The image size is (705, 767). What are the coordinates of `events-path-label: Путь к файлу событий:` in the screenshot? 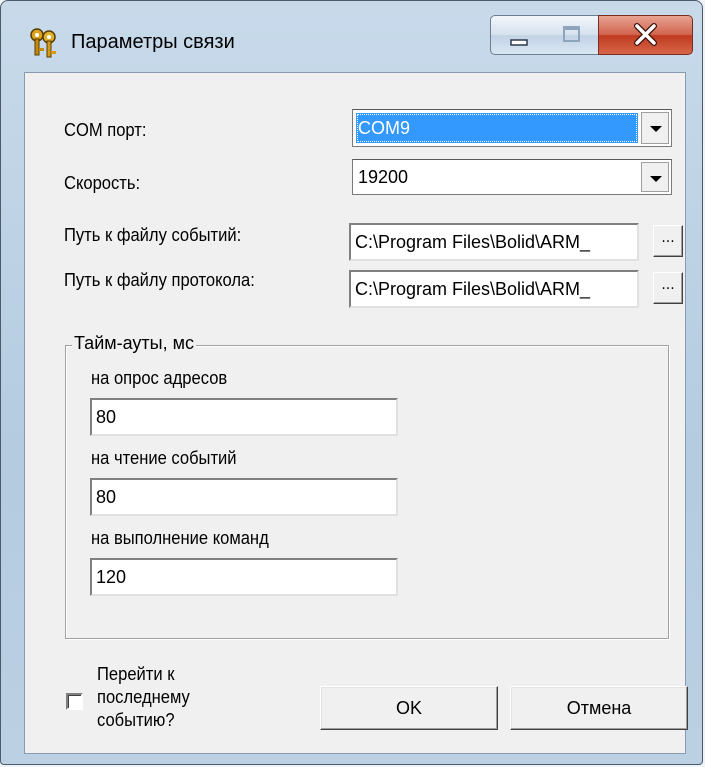 It's located at (153, 235).